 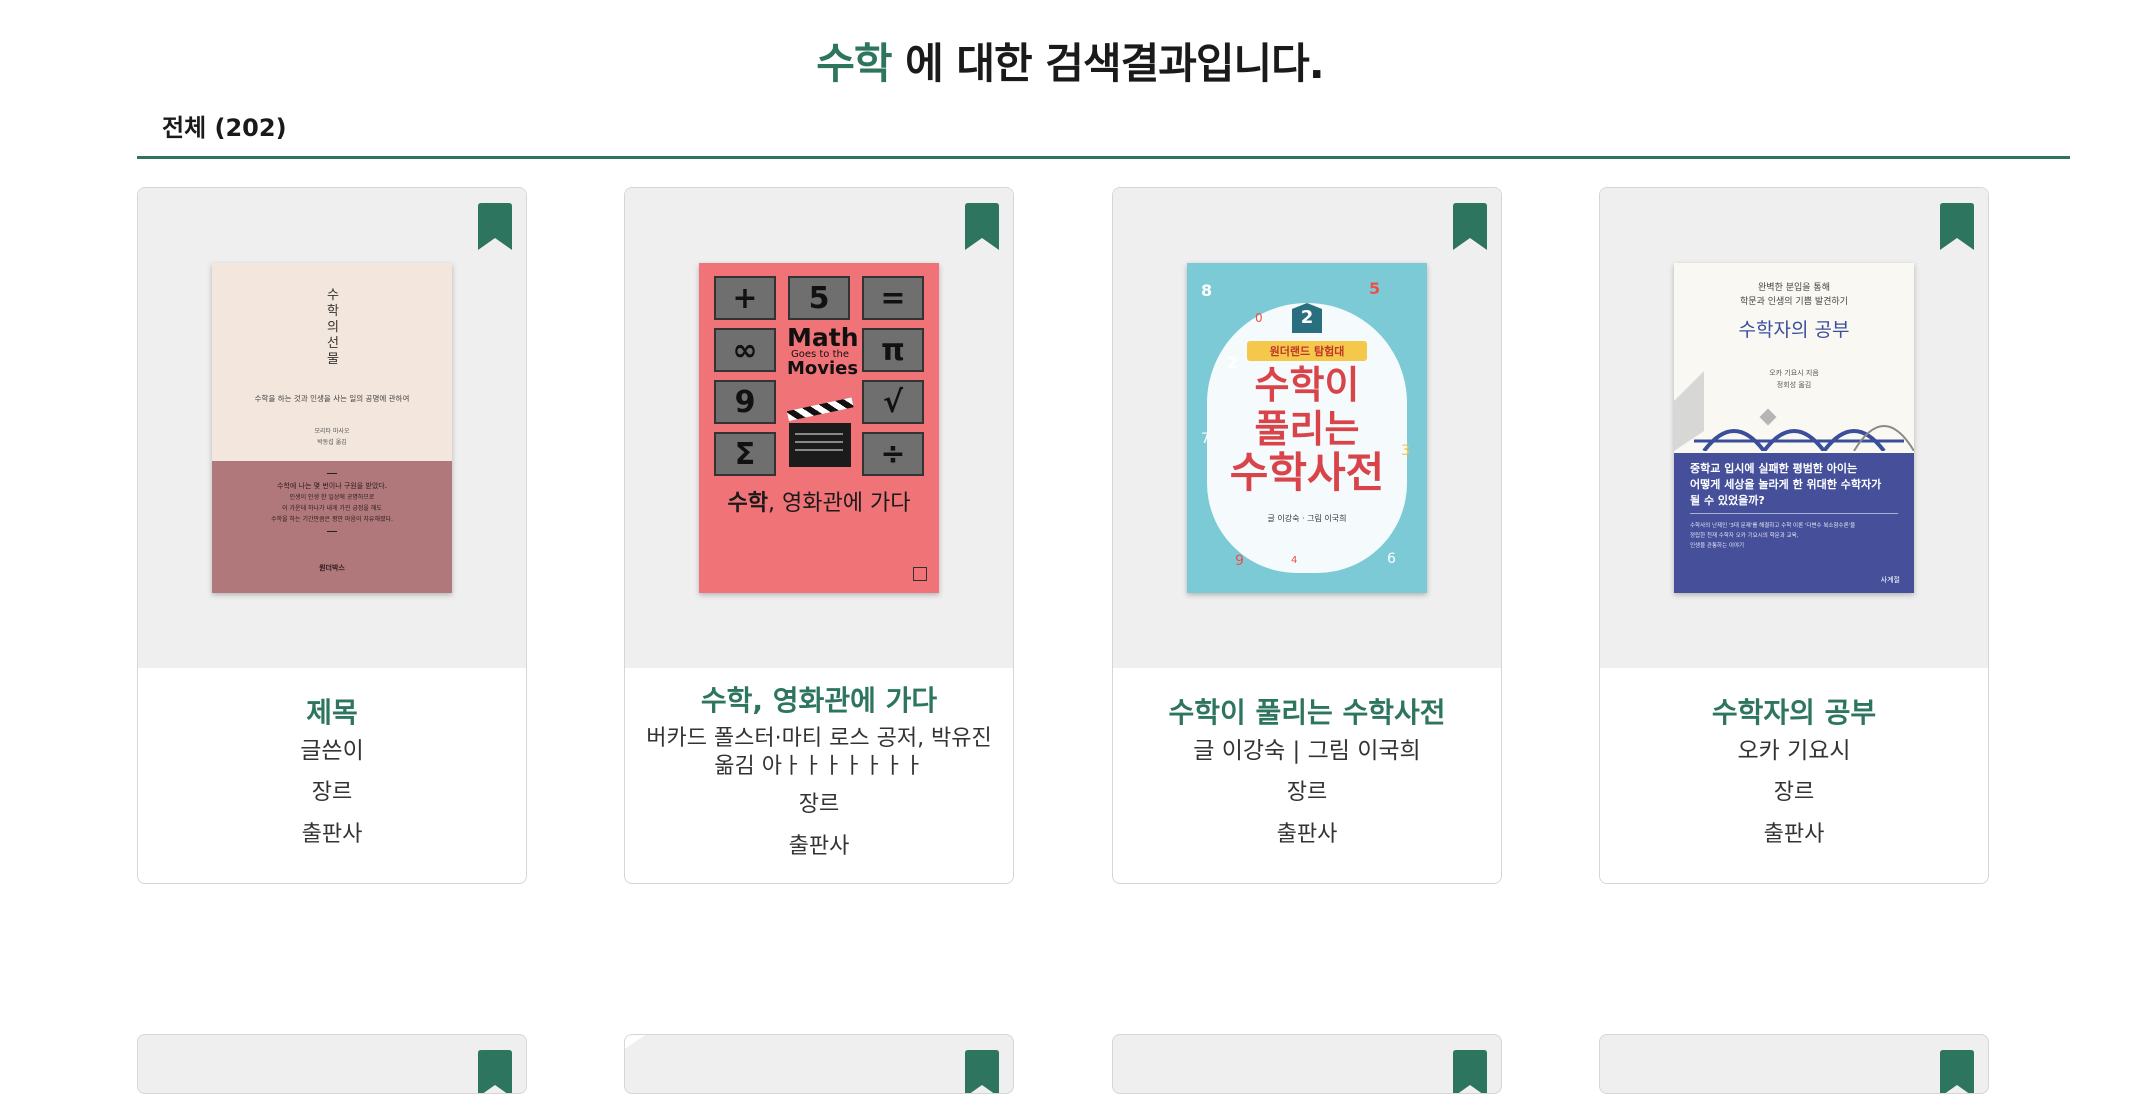 I want to click on cover-title-char: 물, so click(x=333, y=359).